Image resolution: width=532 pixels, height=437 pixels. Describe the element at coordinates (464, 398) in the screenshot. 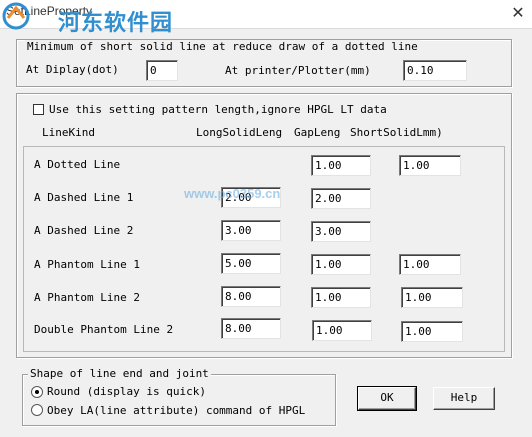

I see `help-button: Help` at that location.